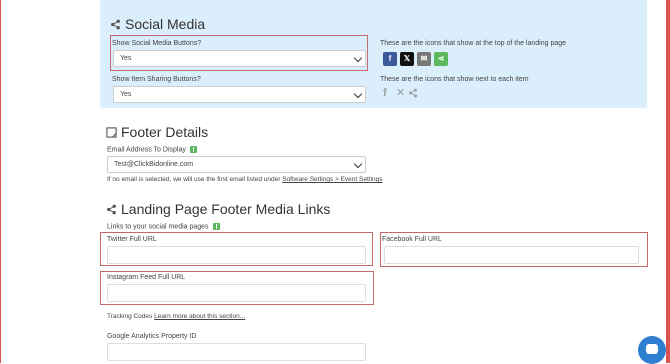 This screenshot has height=364, width=670. What do you see at coordinates (239, 58) in the screenshot?
I see `show-buttons-select: Yes` at bounding box center [239, 58].